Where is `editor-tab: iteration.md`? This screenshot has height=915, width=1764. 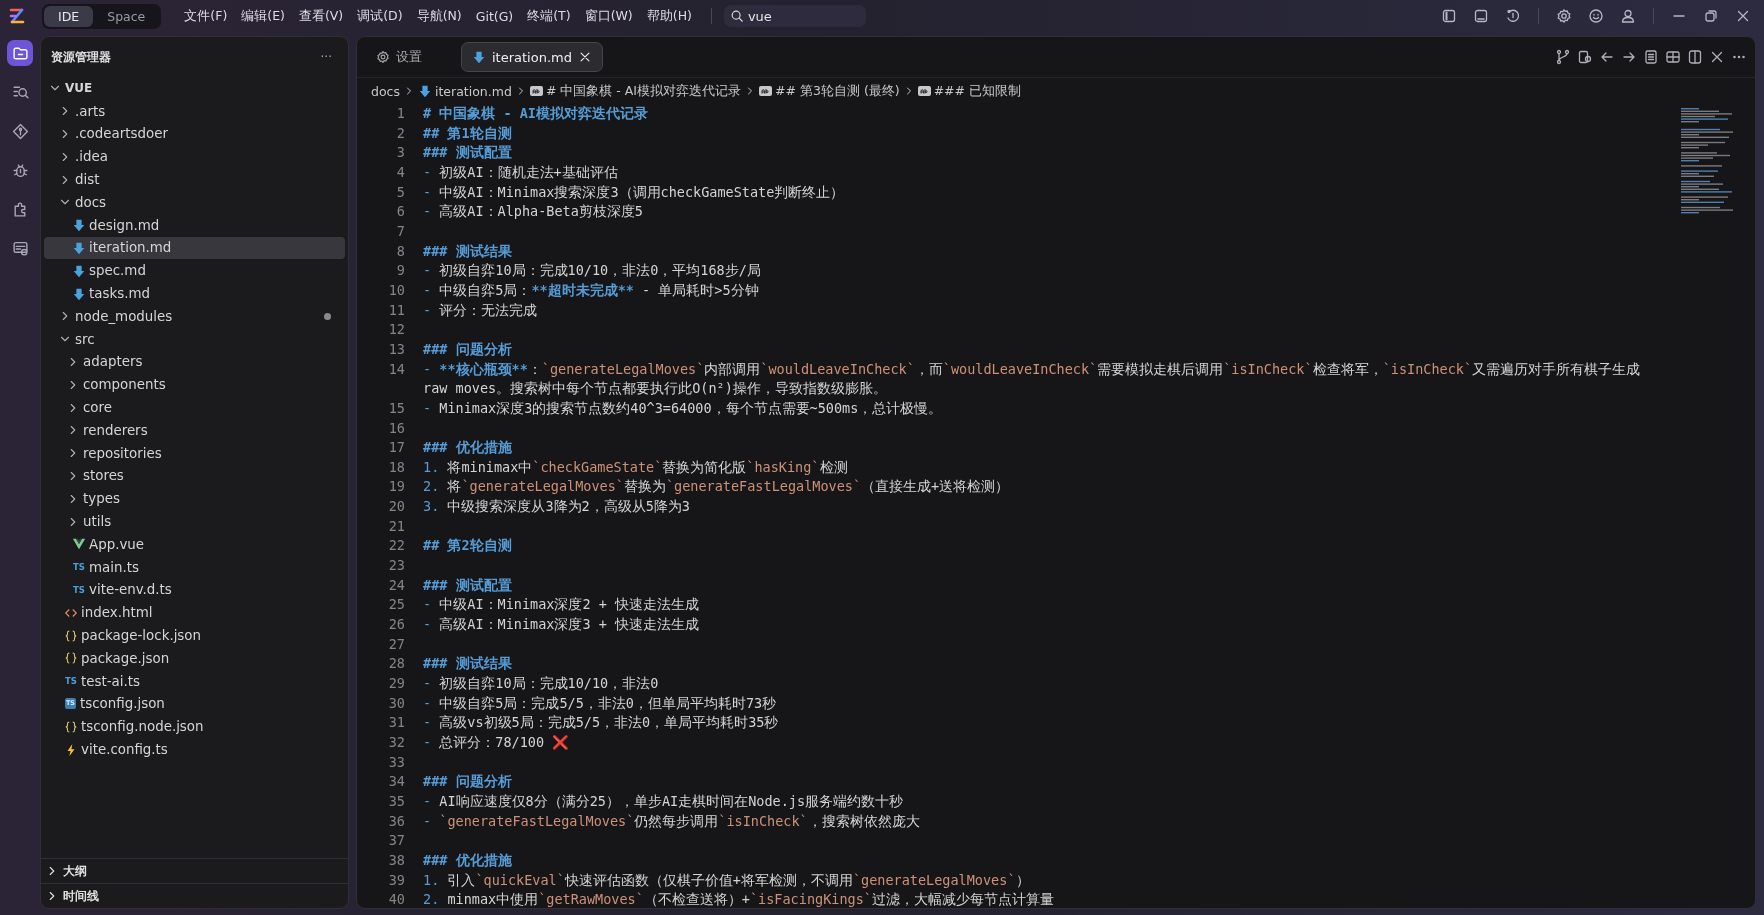 editor-tab: iteration.md is located at coordinates (532, 57).